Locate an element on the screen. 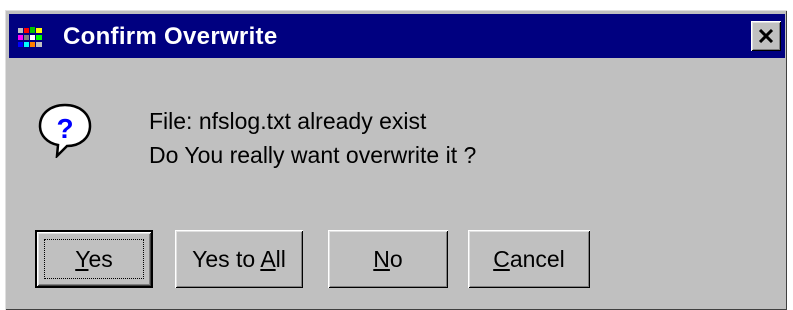  no-button: No is located at coordinates (388, 259).